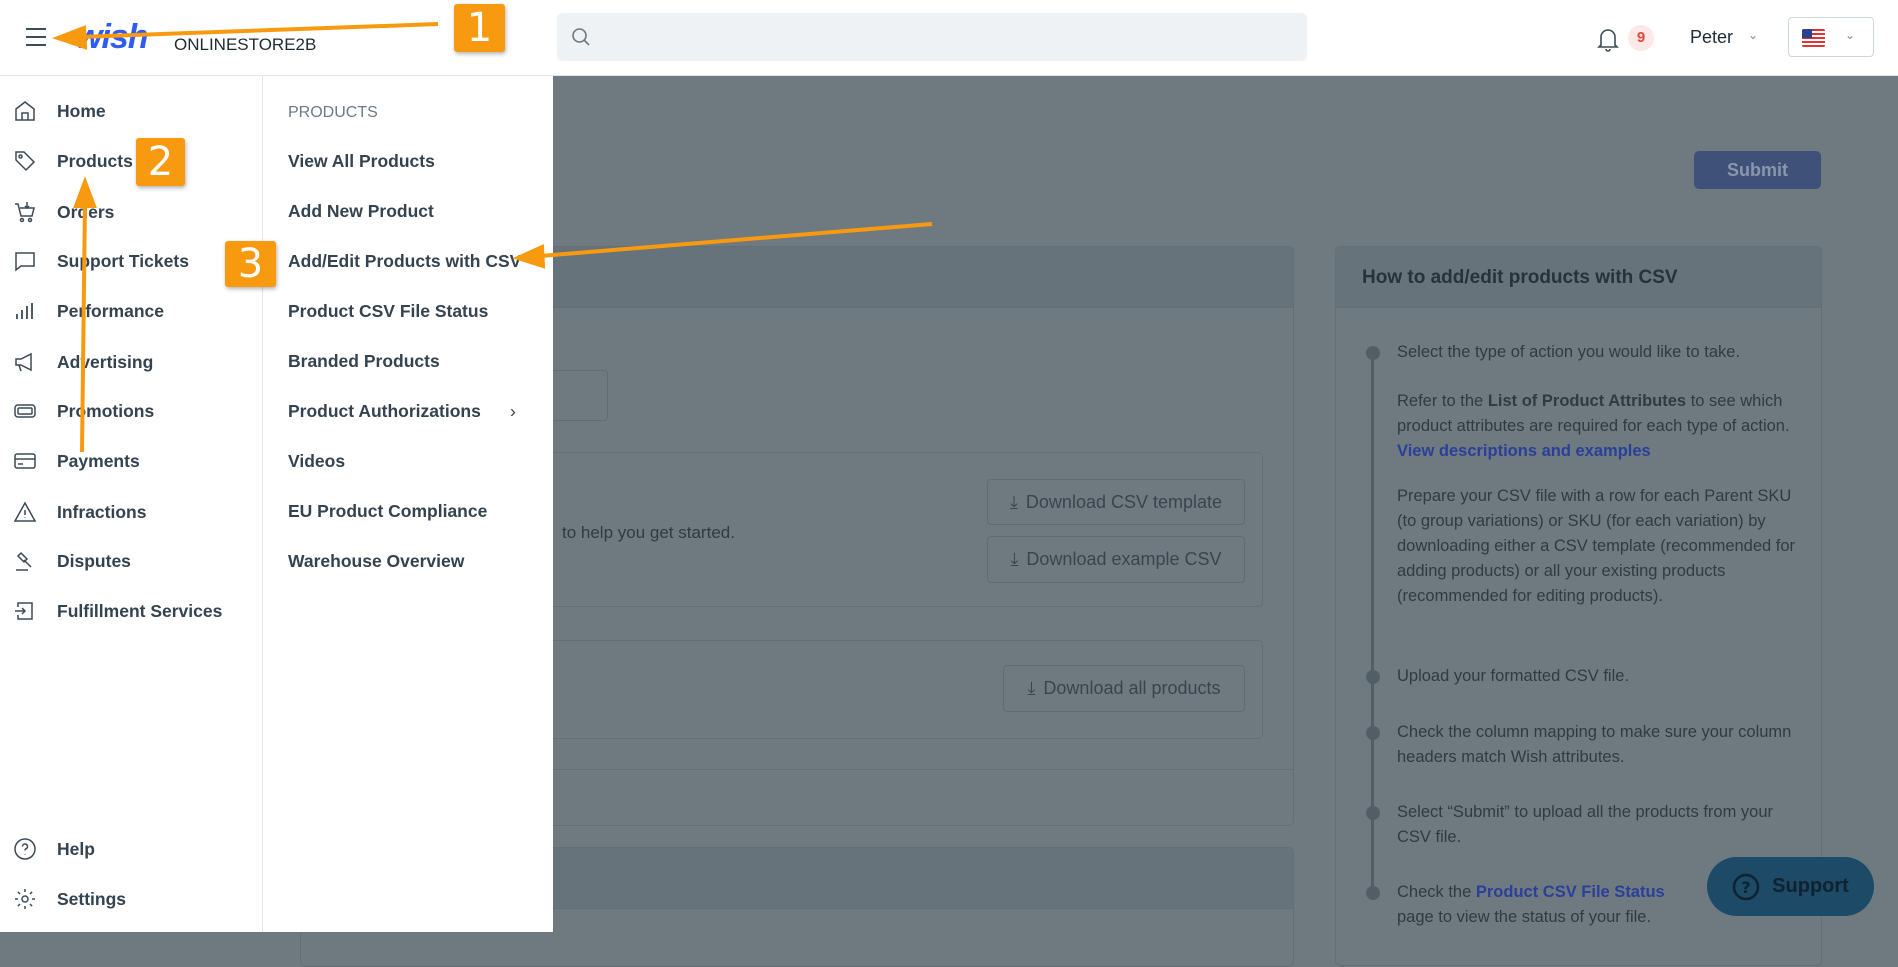 Image resolution: width=1898 pixels, height=967 pixels. Describe the element at coordinates (1757, 170) in the screenshot. I see `submit-button: Submit` at that location.